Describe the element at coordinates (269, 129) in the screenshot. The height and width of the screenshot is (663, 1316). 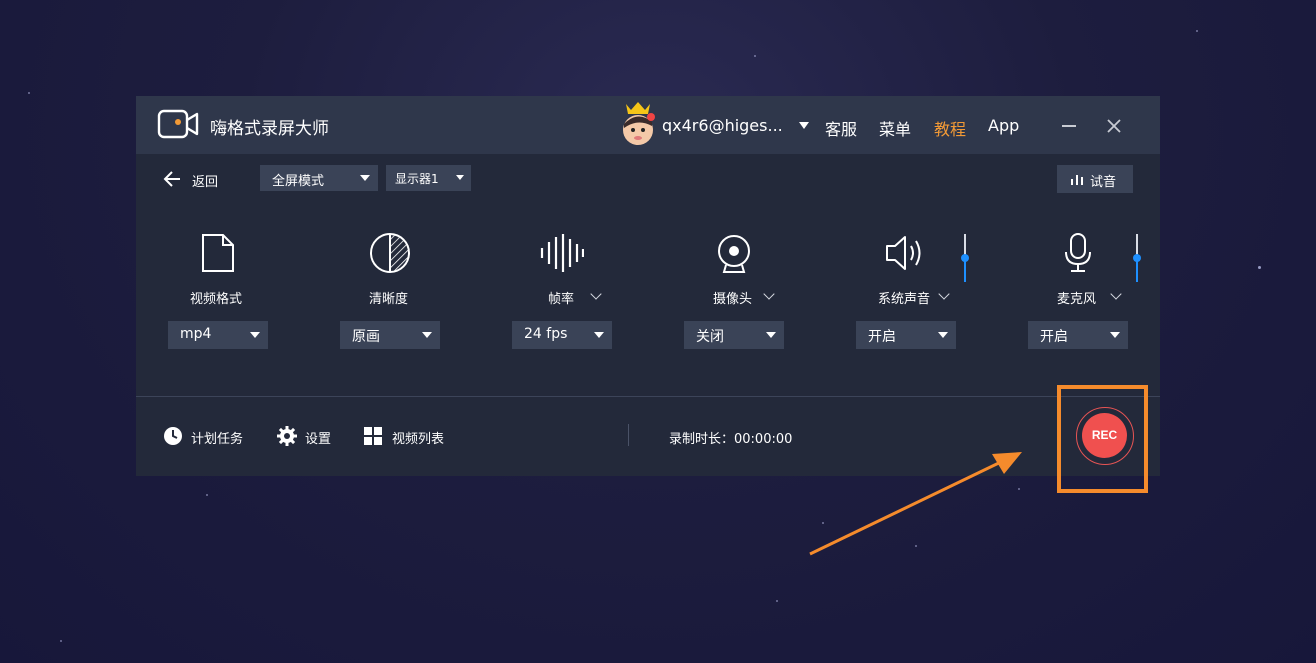
I see `app-title: 嗨格式录屏大师` at that location.